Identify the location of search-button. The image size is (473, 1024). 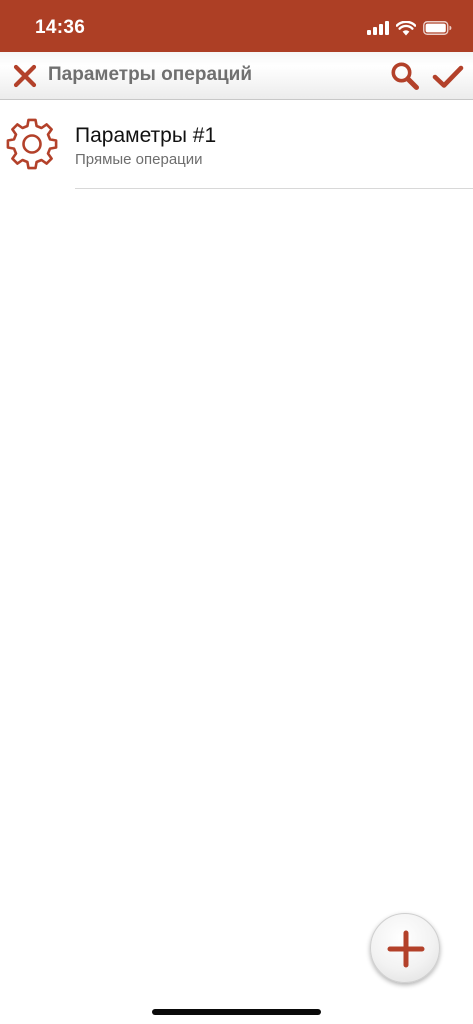
(405, 76).